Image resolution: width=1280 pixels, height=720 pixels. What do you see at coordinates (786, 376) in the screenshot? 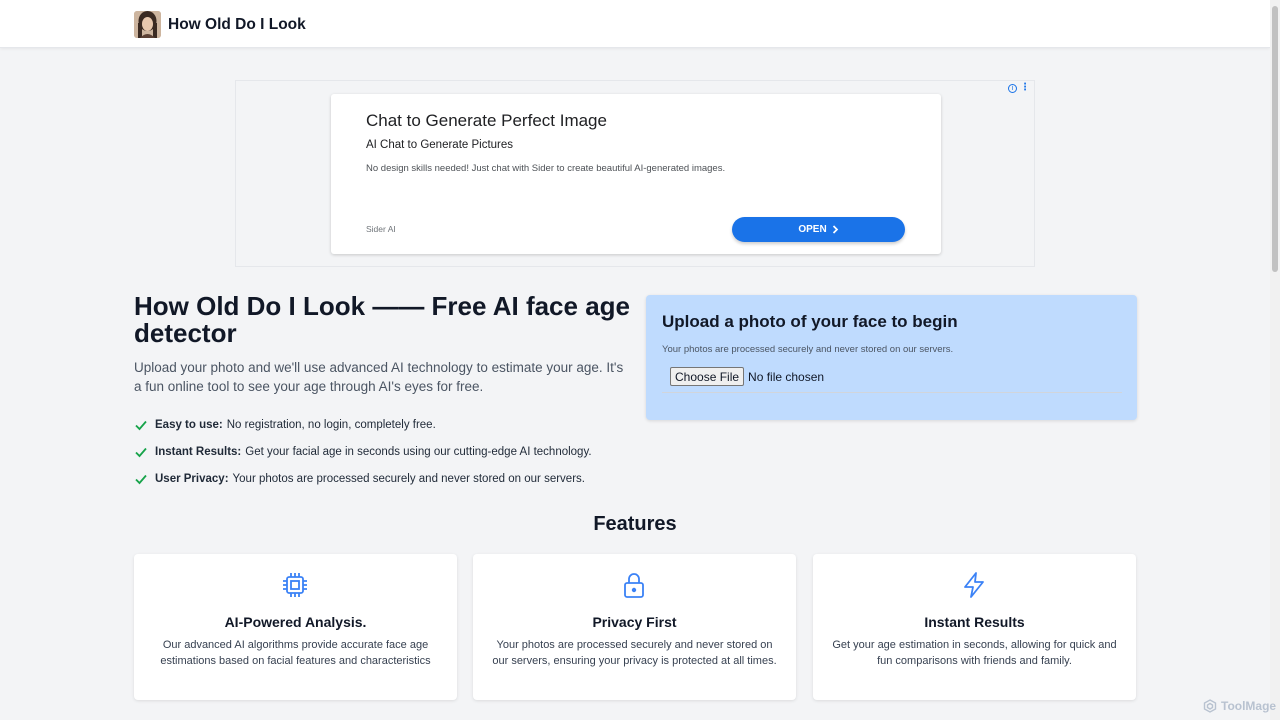
I see `file-status: No file chosen` at bounding box center [786, 376].